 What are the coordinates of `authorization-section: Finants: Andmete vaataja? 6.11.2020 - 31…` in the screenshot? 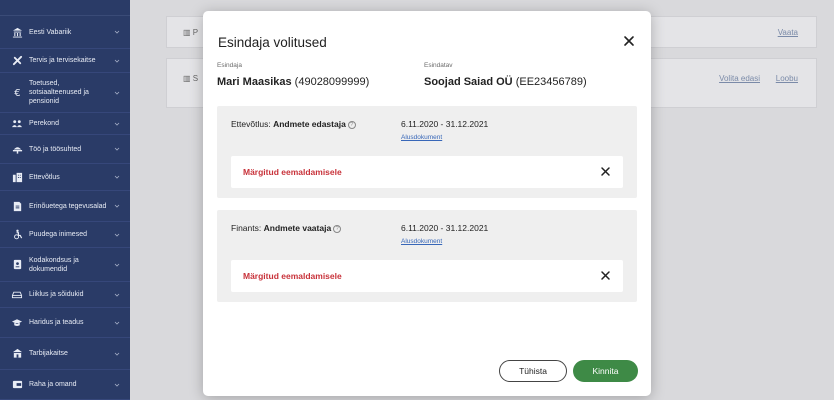 It's located at (427, 256).